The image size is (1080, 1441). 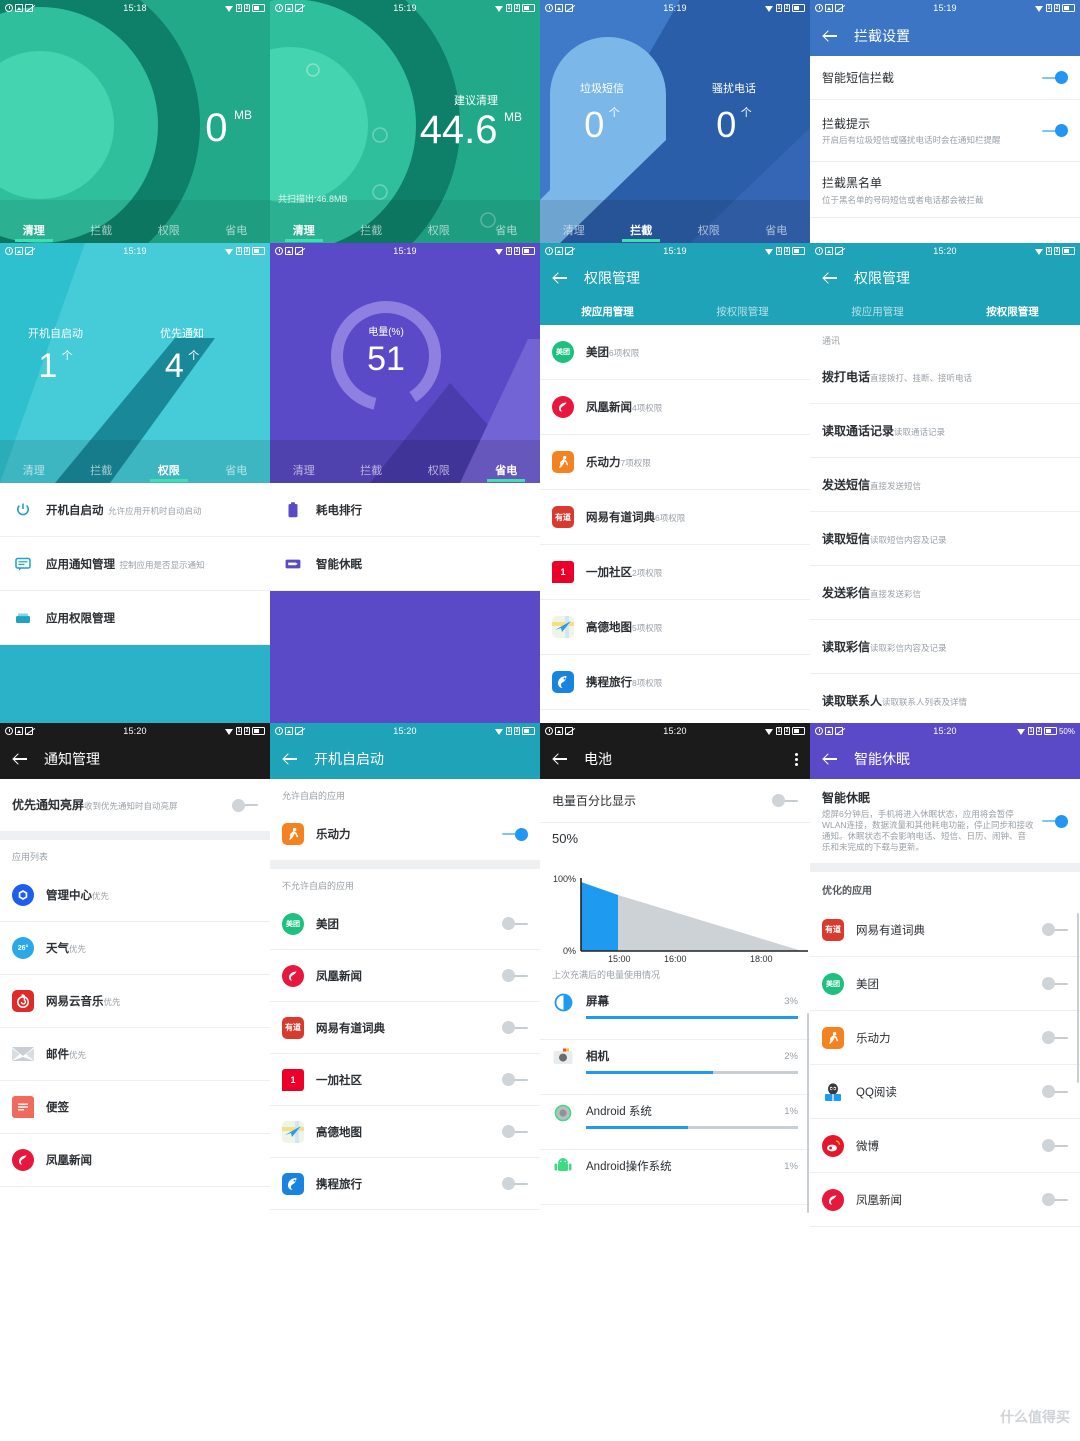 I want to click on list-item: 携程旅行, so click(x=405, y=1184).